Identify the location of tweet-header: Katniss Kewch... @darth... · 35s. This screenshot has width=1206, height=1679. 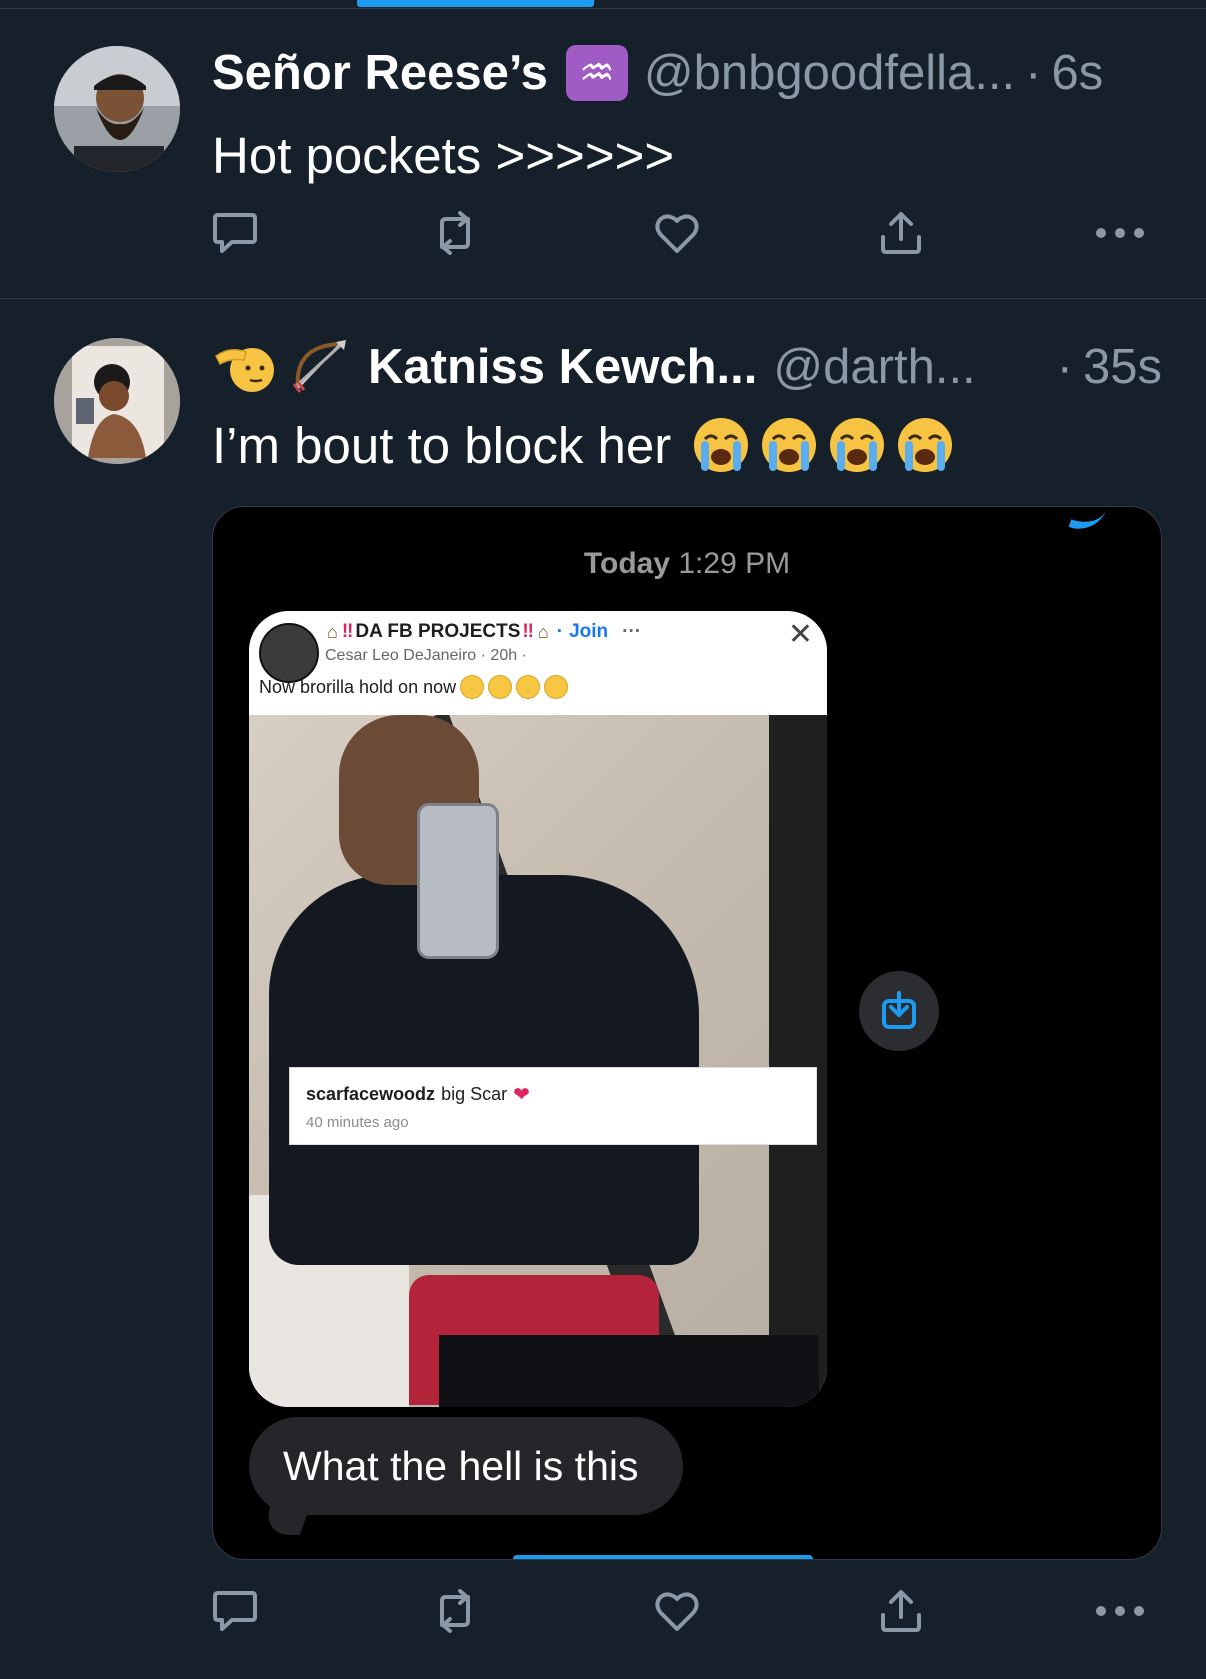
(687, 367).